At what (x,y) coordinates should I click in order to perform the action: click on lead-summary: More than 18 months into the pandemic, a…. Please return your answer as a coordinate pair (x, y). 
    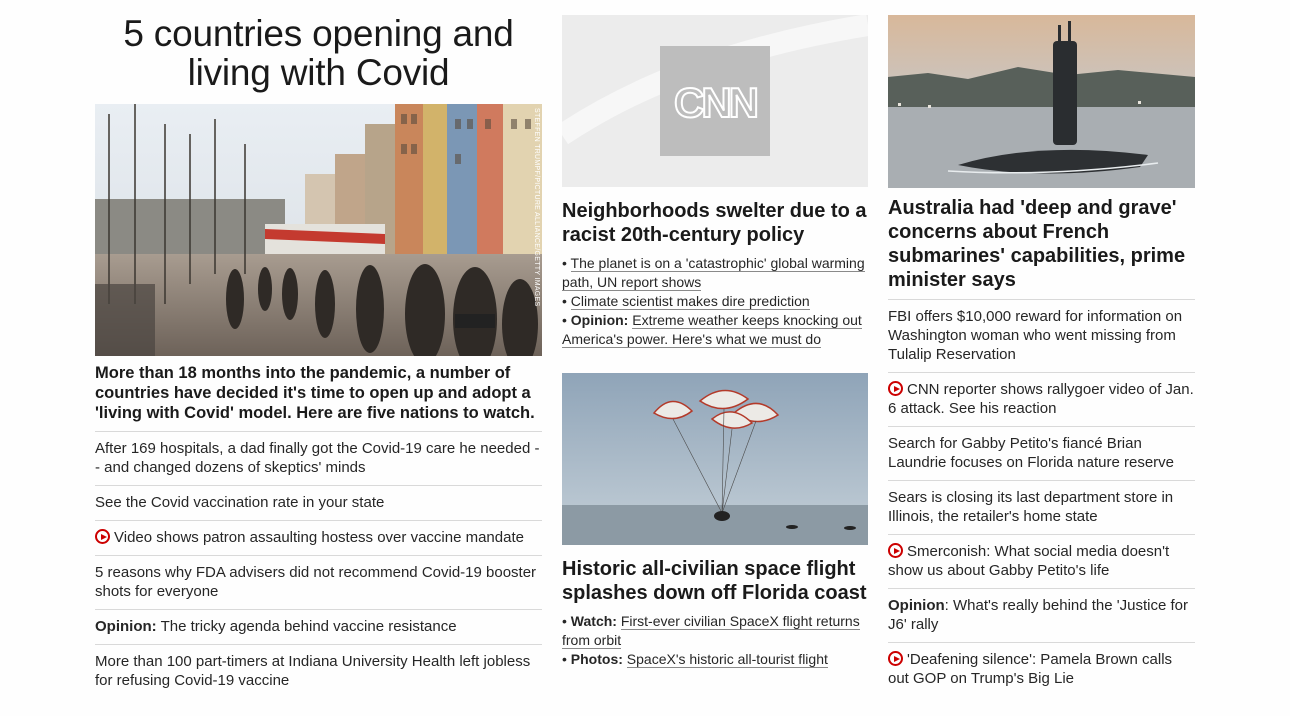
    Looking at the image, I should click on (318, 397).